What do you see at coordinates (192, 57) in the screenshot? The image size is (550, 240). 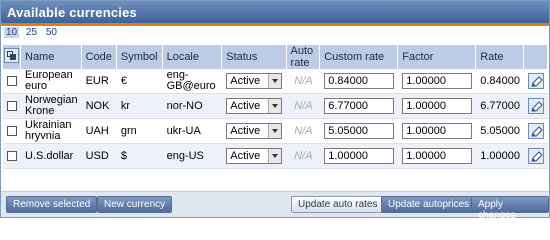 I see `column-header-locale: Locale` at bounding box center [192, 57].